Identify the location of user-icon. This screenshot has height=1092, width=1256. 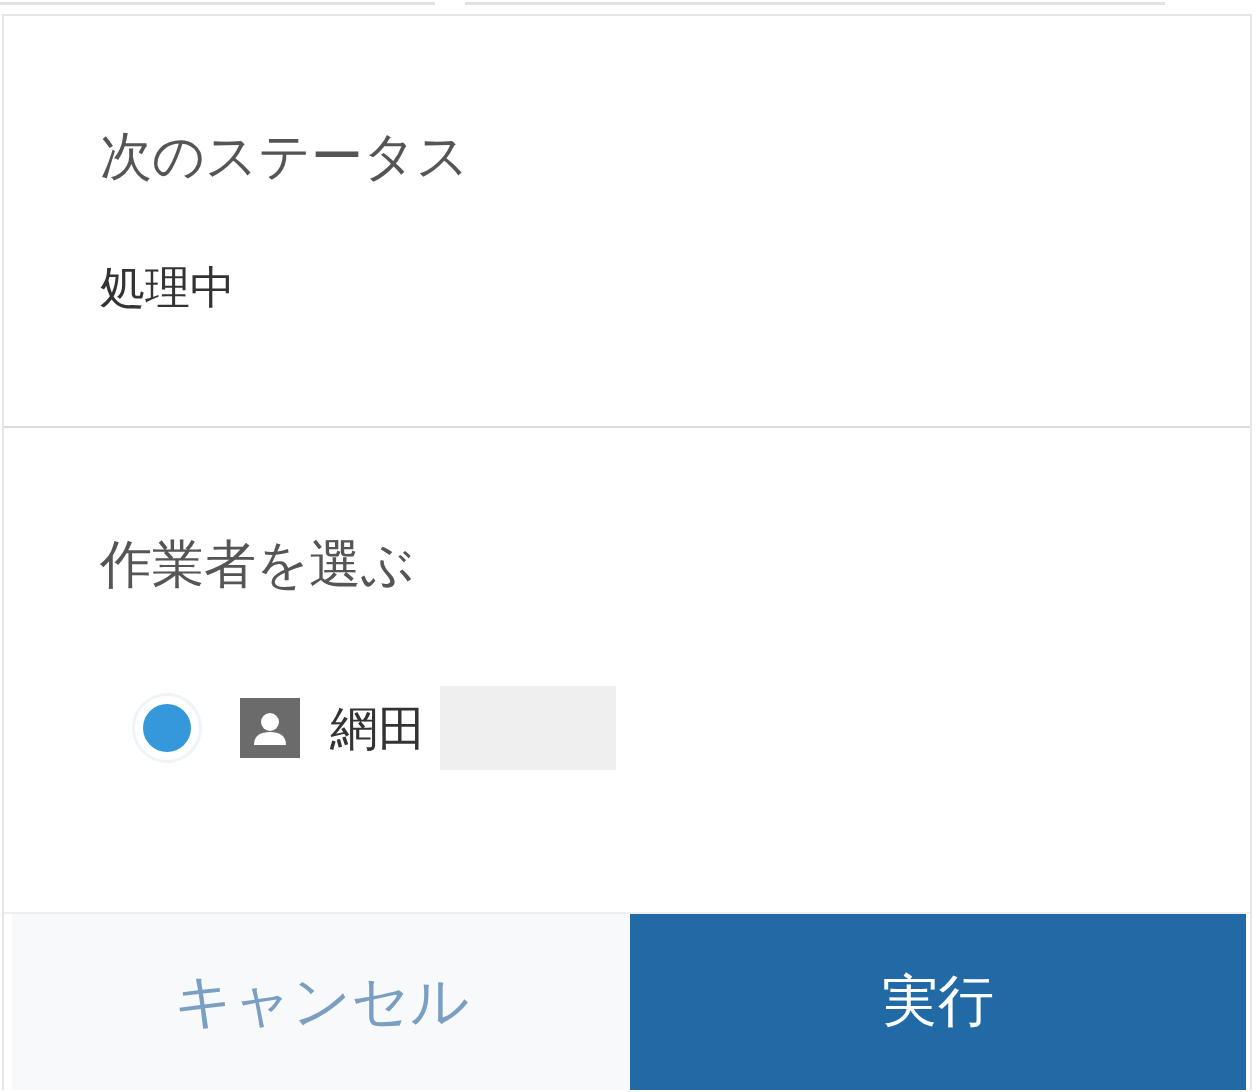
(270, 728).